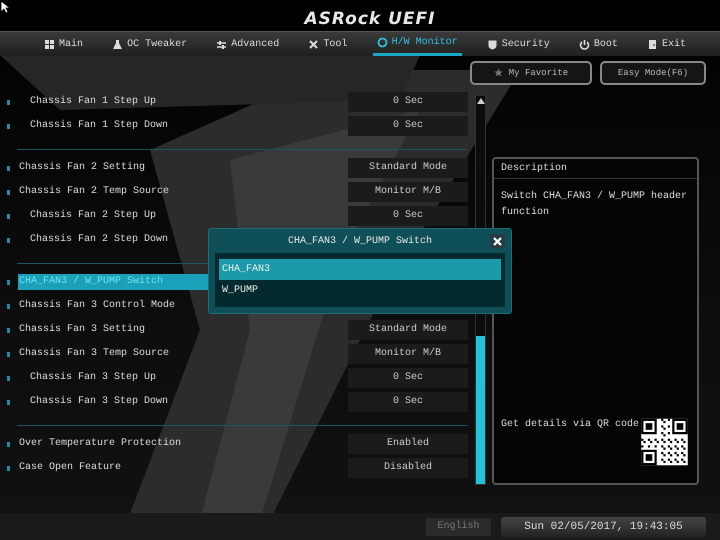 This screenshot has width=720, height=540. What do you see at coordinates (570, 424) in the screenshot?
I see `qr-caption: Get details via QR code` at bounding box center [570, 424].